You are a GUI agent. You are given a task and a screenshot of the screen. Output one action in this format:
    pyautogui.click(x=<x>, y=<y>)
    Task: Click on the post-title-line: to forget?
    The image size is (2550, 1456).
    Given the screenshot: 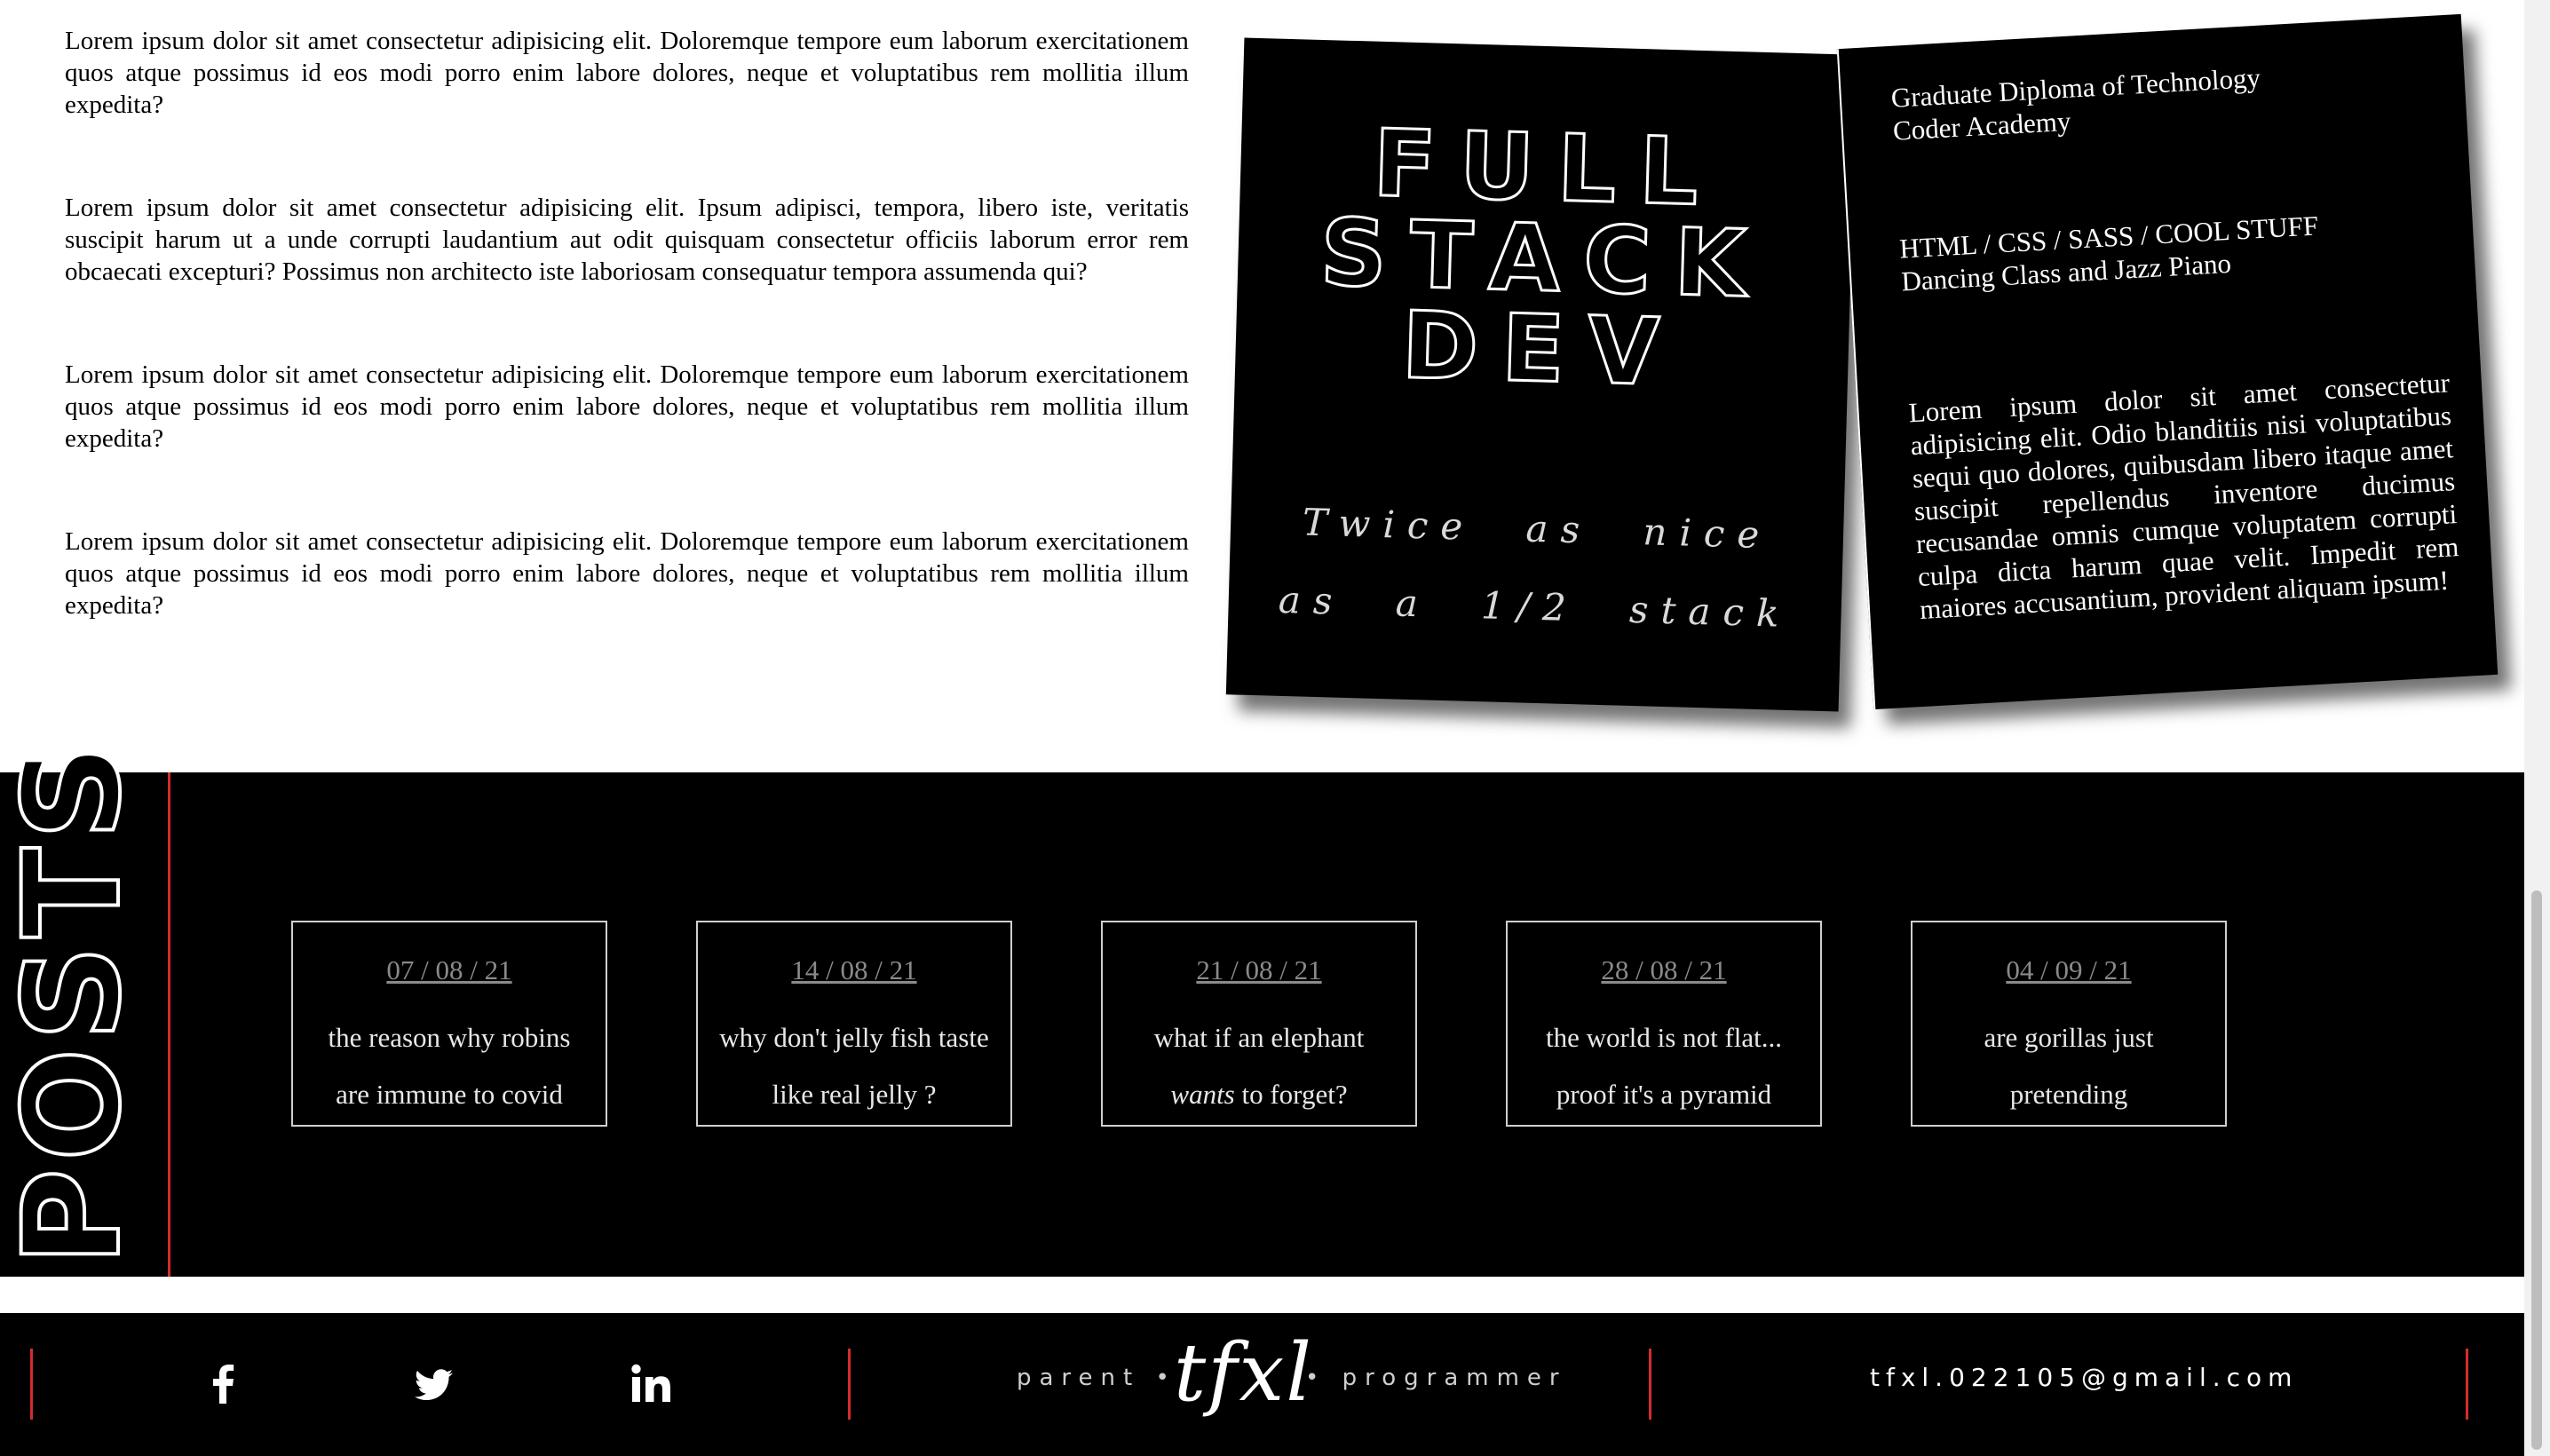 What is the action you would take?
    pyautogui.click(x=1291, y=1094)
    